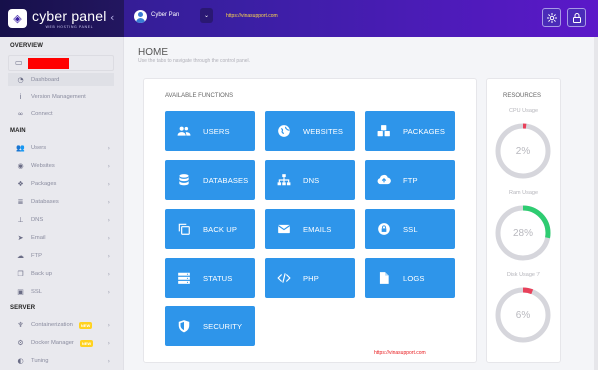 The height and width of the screenshot is (370, 598). I want to click on tile-php: PHP, so click(310, 278).